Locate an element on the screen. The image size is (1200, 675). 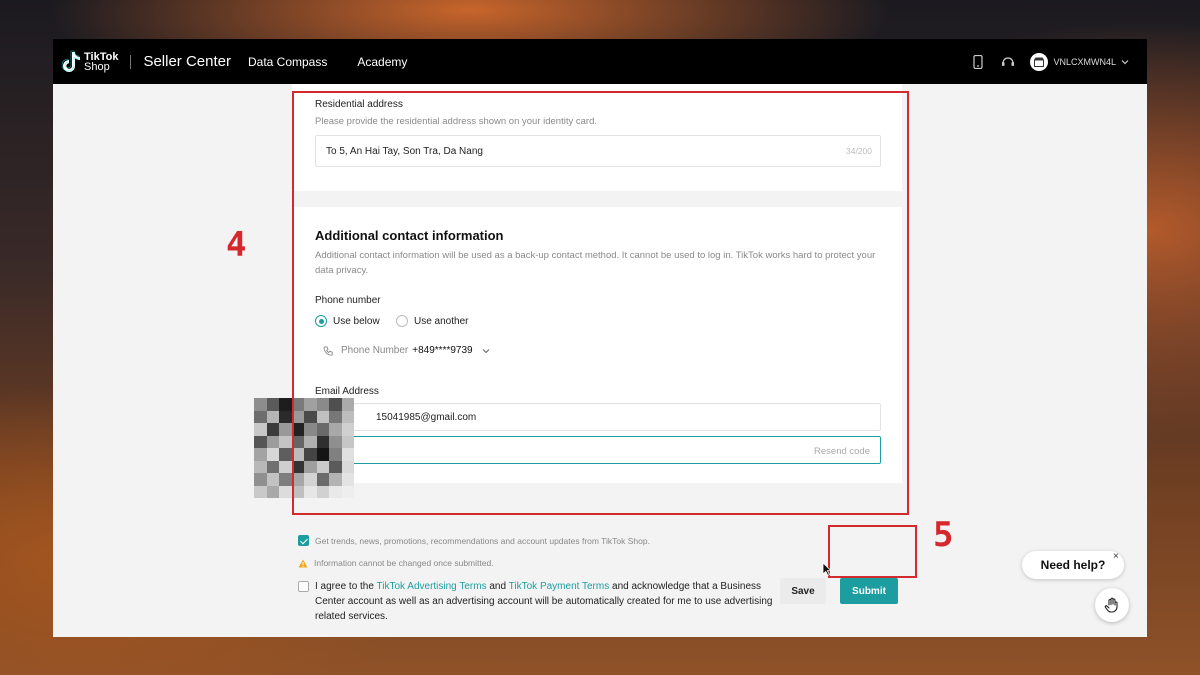
mouse-cursor-icon is located at coordinates (827, 569).